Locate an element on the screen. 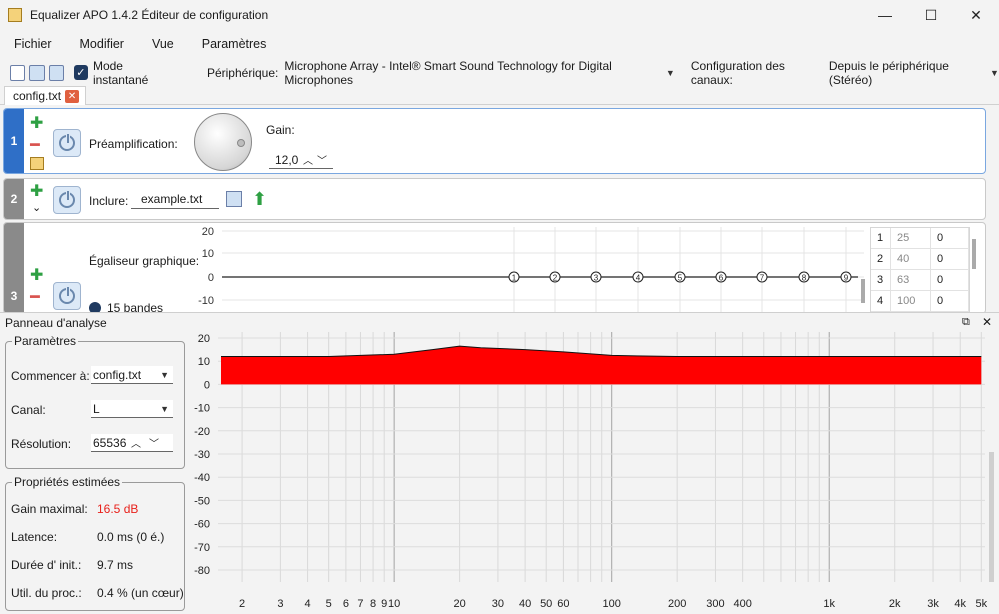 This screenshot has width=999, height=614. chart-x-tick: 100 is located at coordinates (612, 604).